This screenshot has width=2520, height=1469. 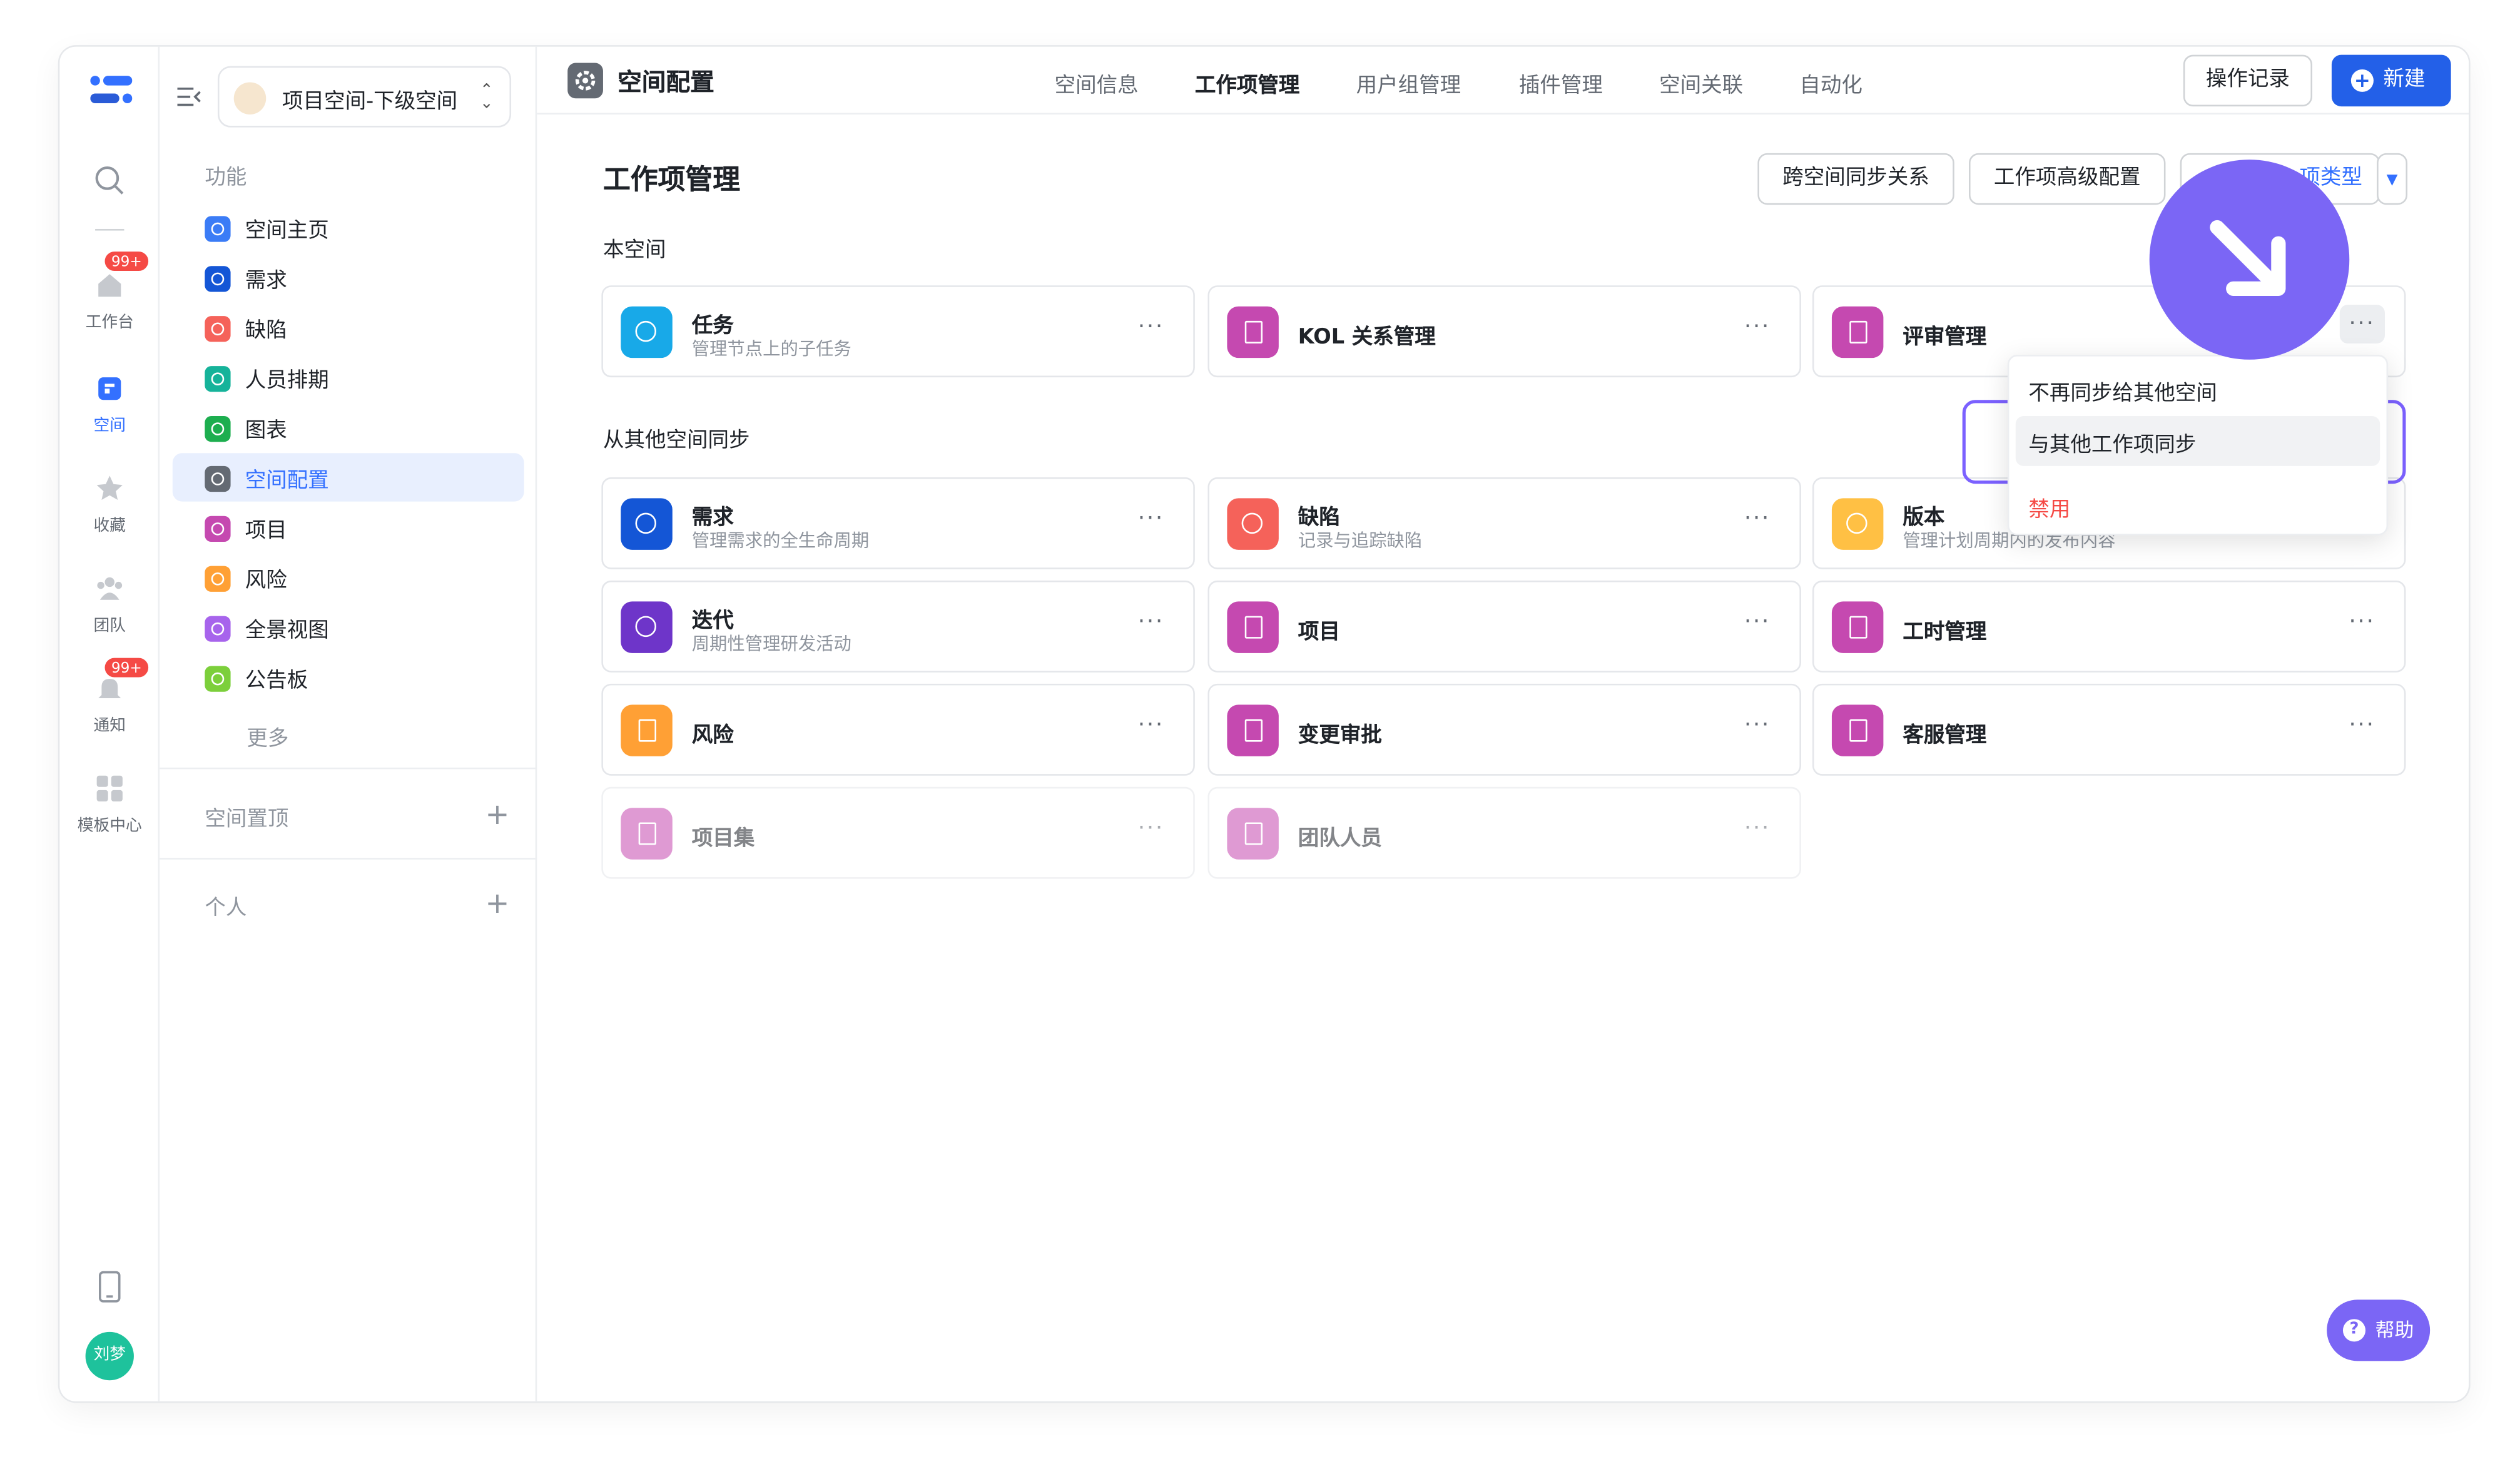 What do you see at coordinates (497, 815) in the screenshot?
I see `add-pinned-icon: +` at bounding box center [497, 815].